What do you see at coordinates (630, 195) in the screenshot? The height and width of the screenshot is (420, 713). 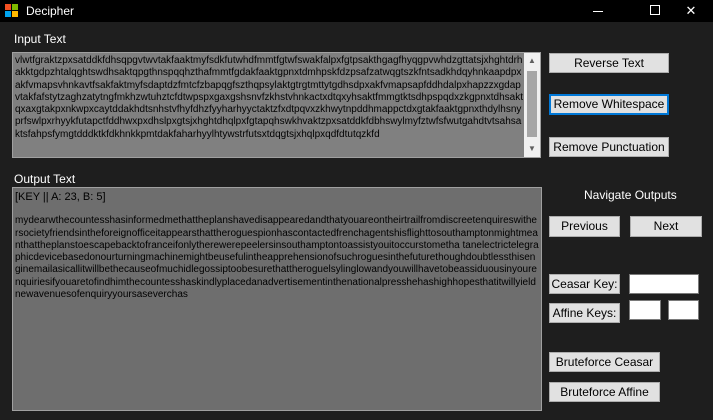 I see `navigate-outputs-label: Navigate Outputs` at bounding box center [630, 195].